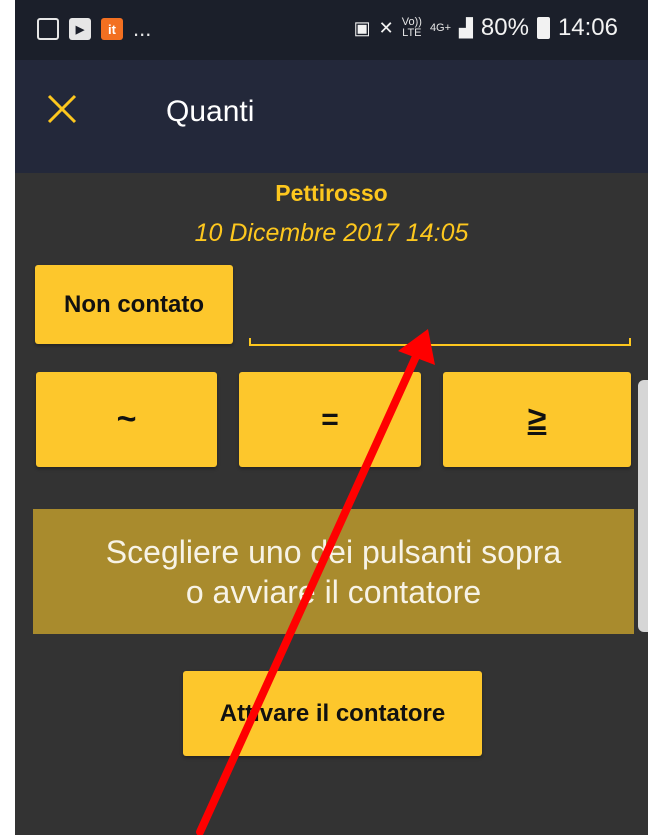  What do you see at coordinates (333, 551) in the screenshot?
I see `instruction-line-1: Scegliere uno dei pulsanti sopra` at bounding box center [333, 551].